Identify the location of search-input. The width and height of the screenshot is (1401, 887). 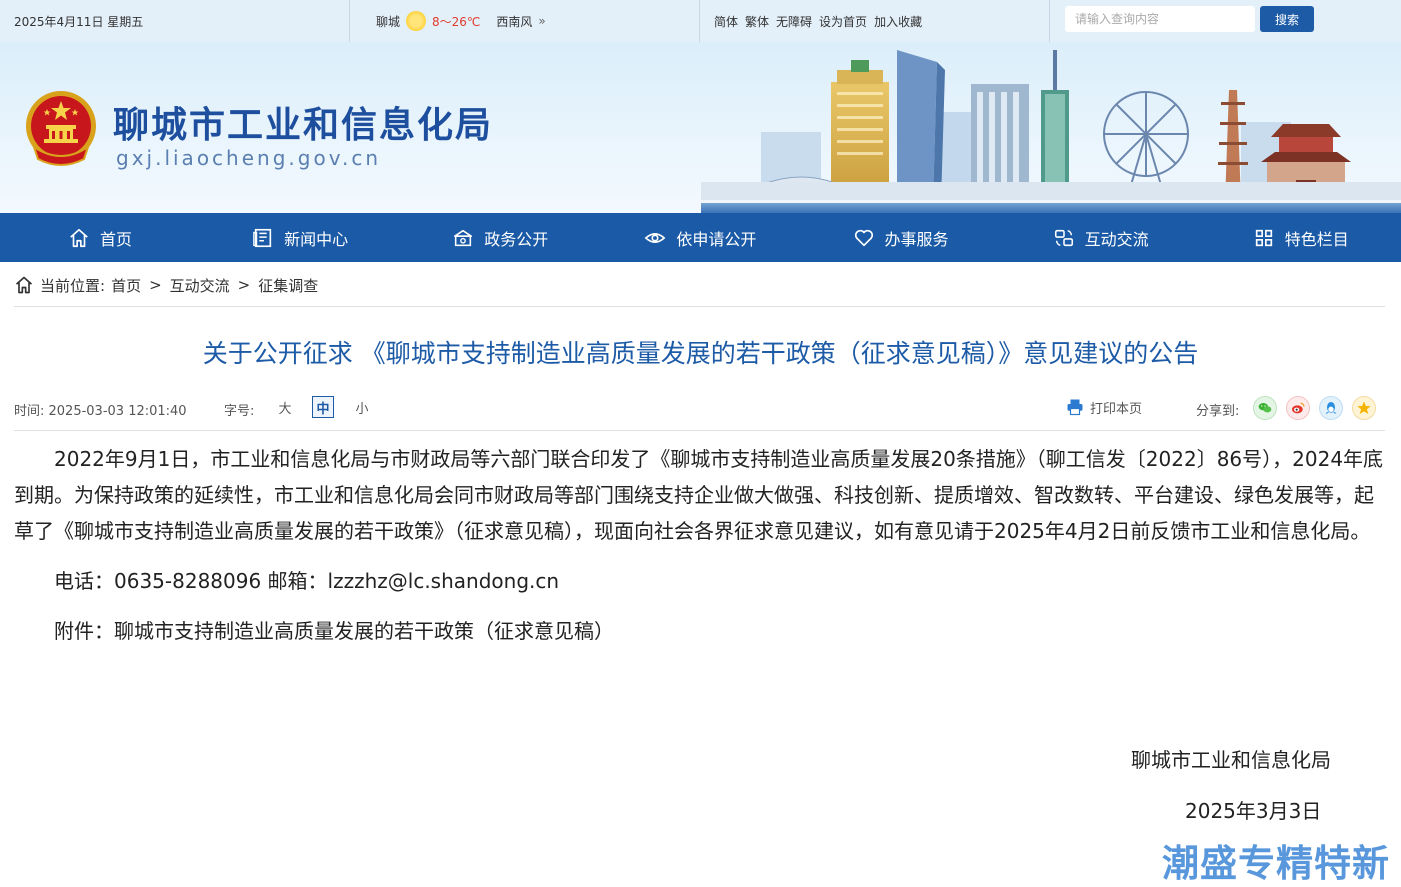
(1160, 19).